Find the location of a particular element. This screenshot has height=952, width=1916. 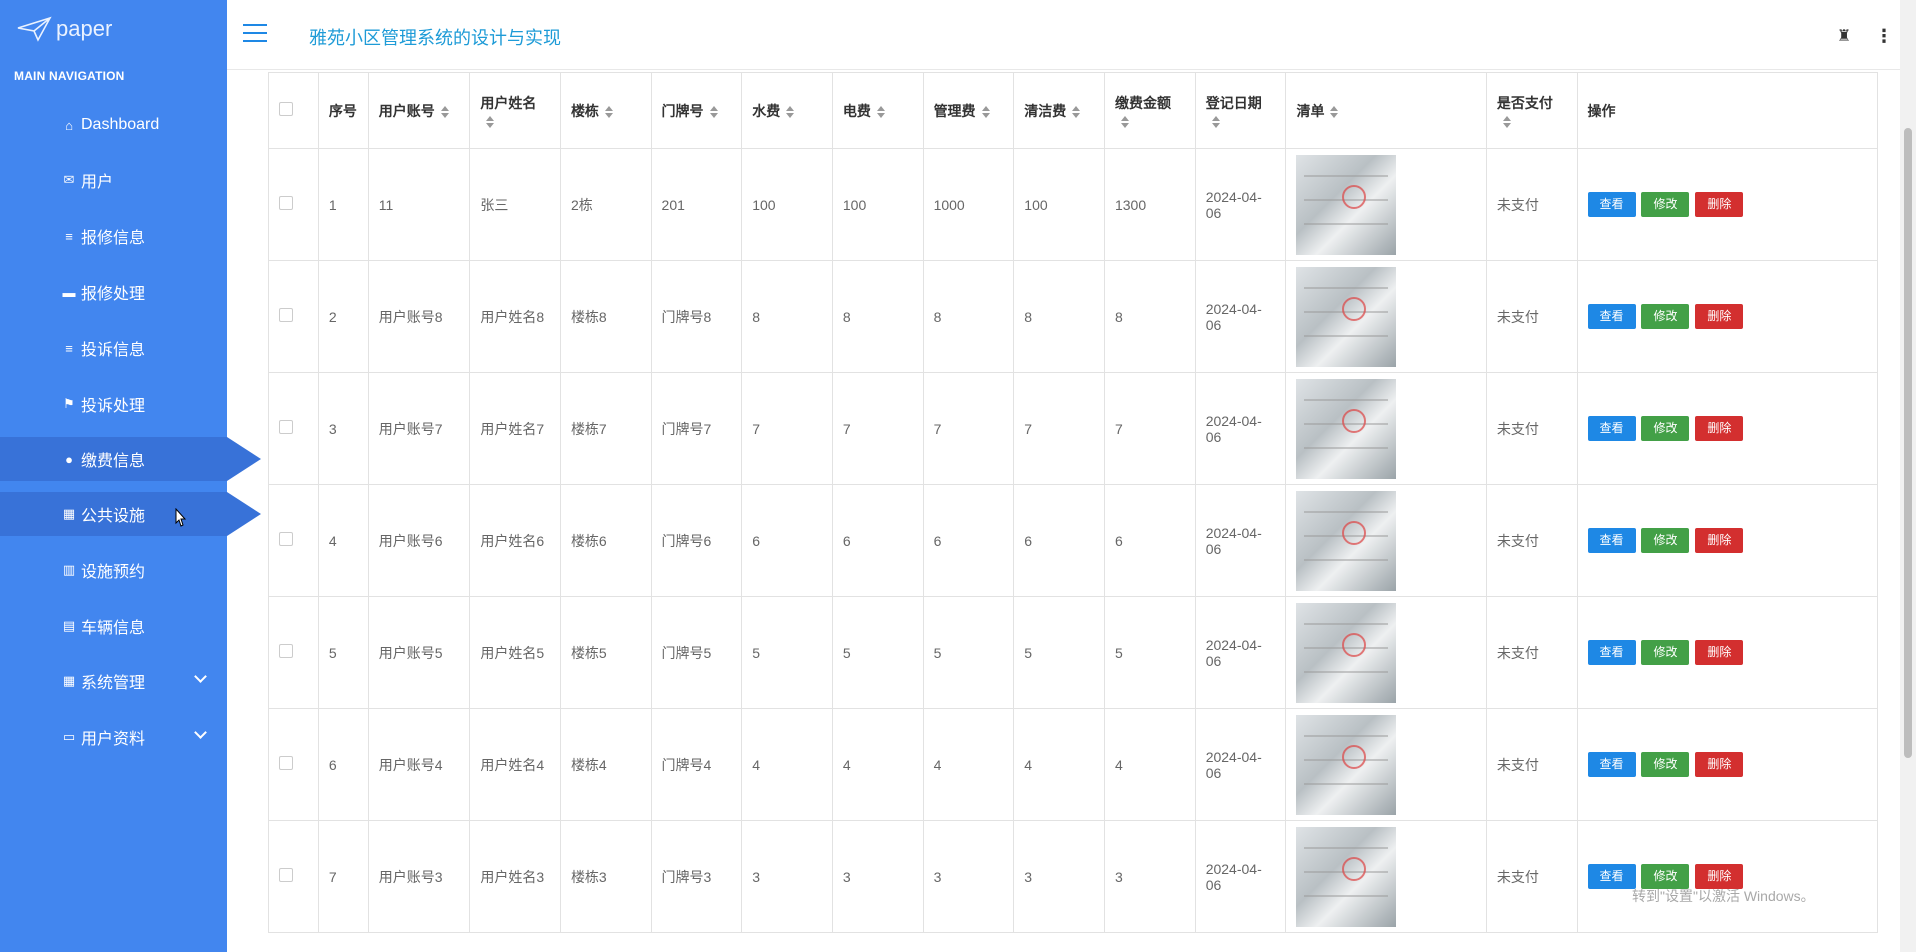

row-manage: 1000 is located at coordinates (968, 204).